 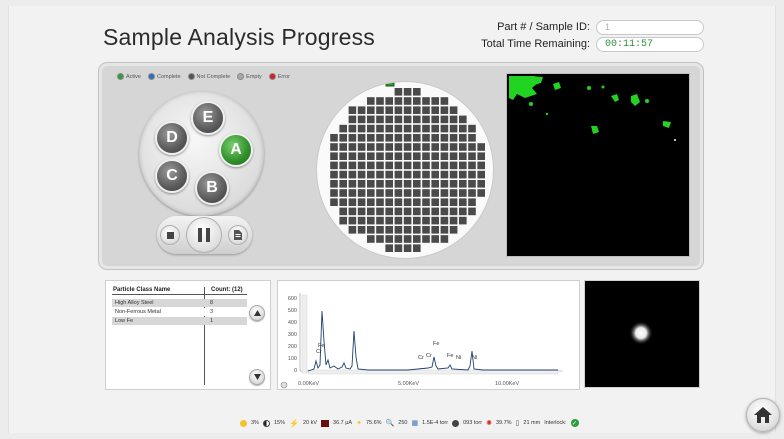 I want to click on scroll-up-button, so click(x=257, y=313).